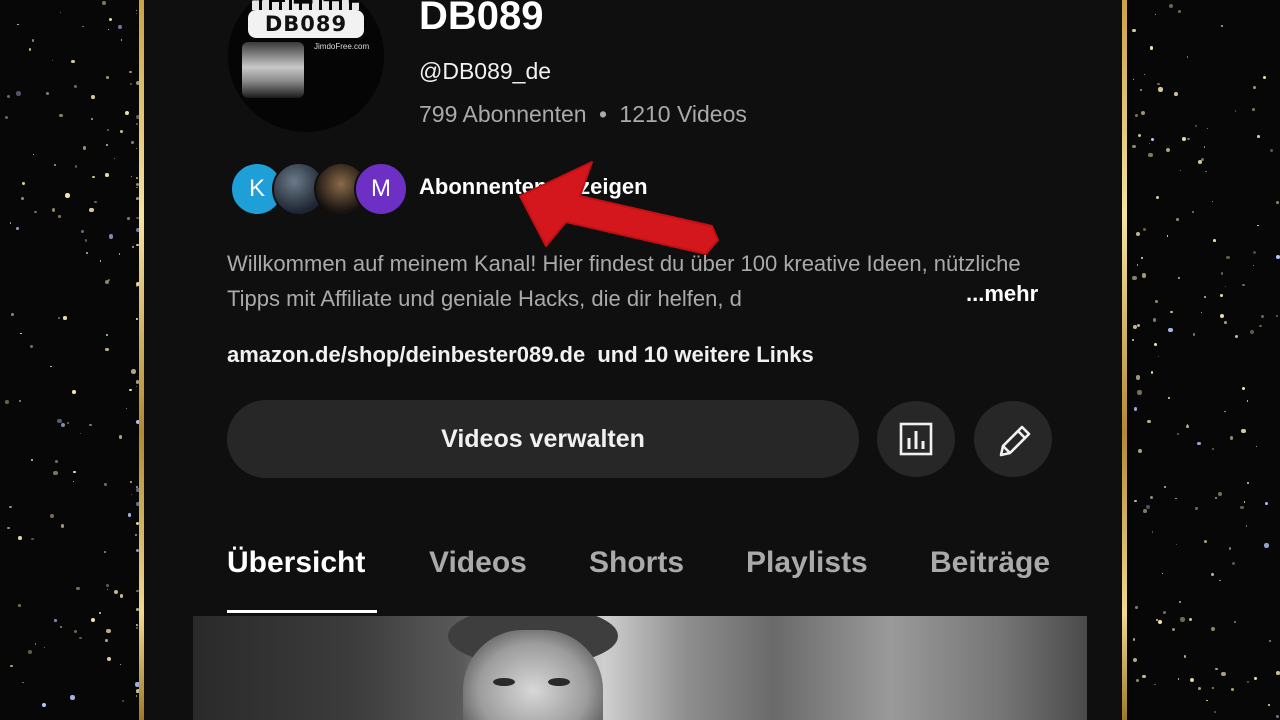 The image size is (1280, 720). What do you see at coordinates (705, 354) in the screenshot?
I see `more-links: und 10 weitere Links` at bounding box center [705, 354].